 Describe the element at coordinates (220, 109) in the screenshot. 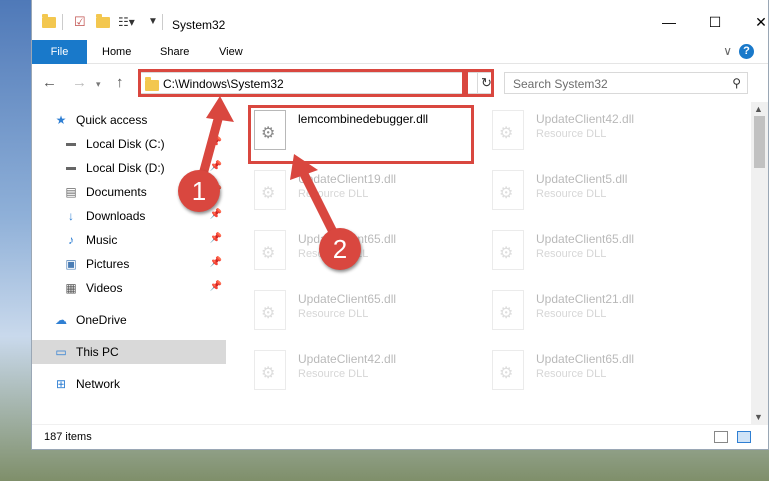

I see `arrow-1-head` at that location.